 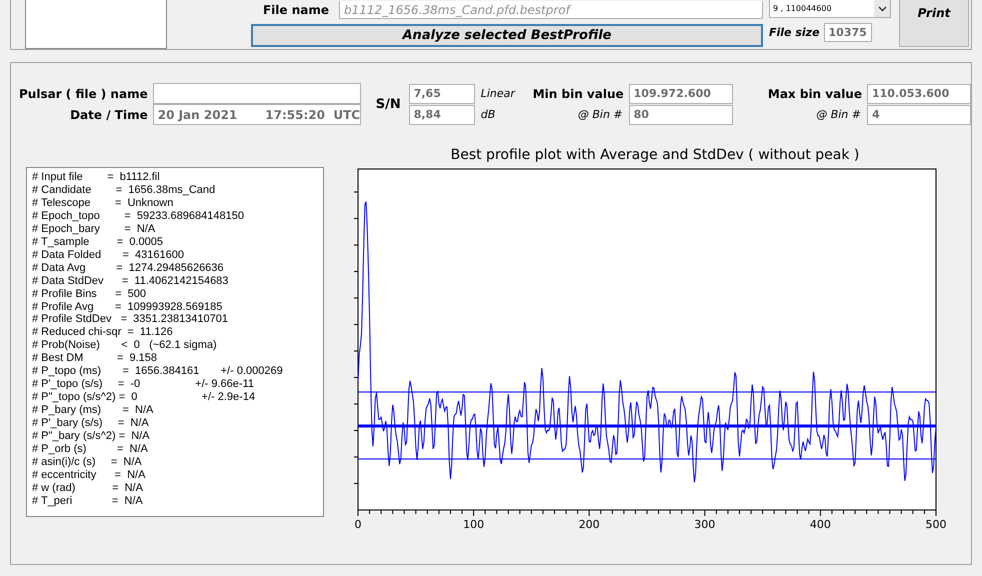 What do you see at coordinates (98, 242) in the screenshot?
I see `report-line: # T_sample = 0.0005` at bounding box center [98, 242].